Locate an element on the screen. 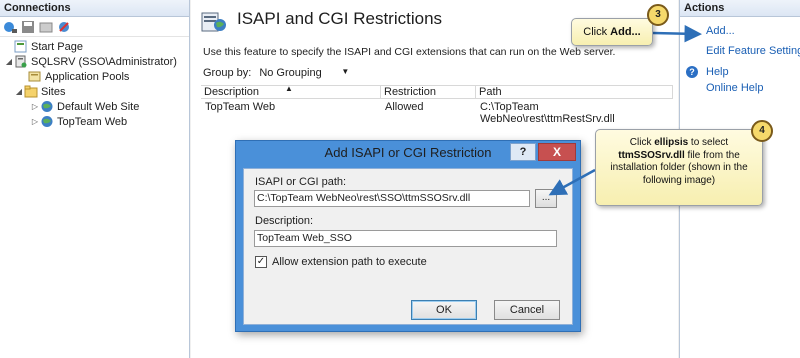 Image resolution: width=800 pixels, height=358 pixels. callout-bold-text: ellipsis is located at coordinates (671, 142).